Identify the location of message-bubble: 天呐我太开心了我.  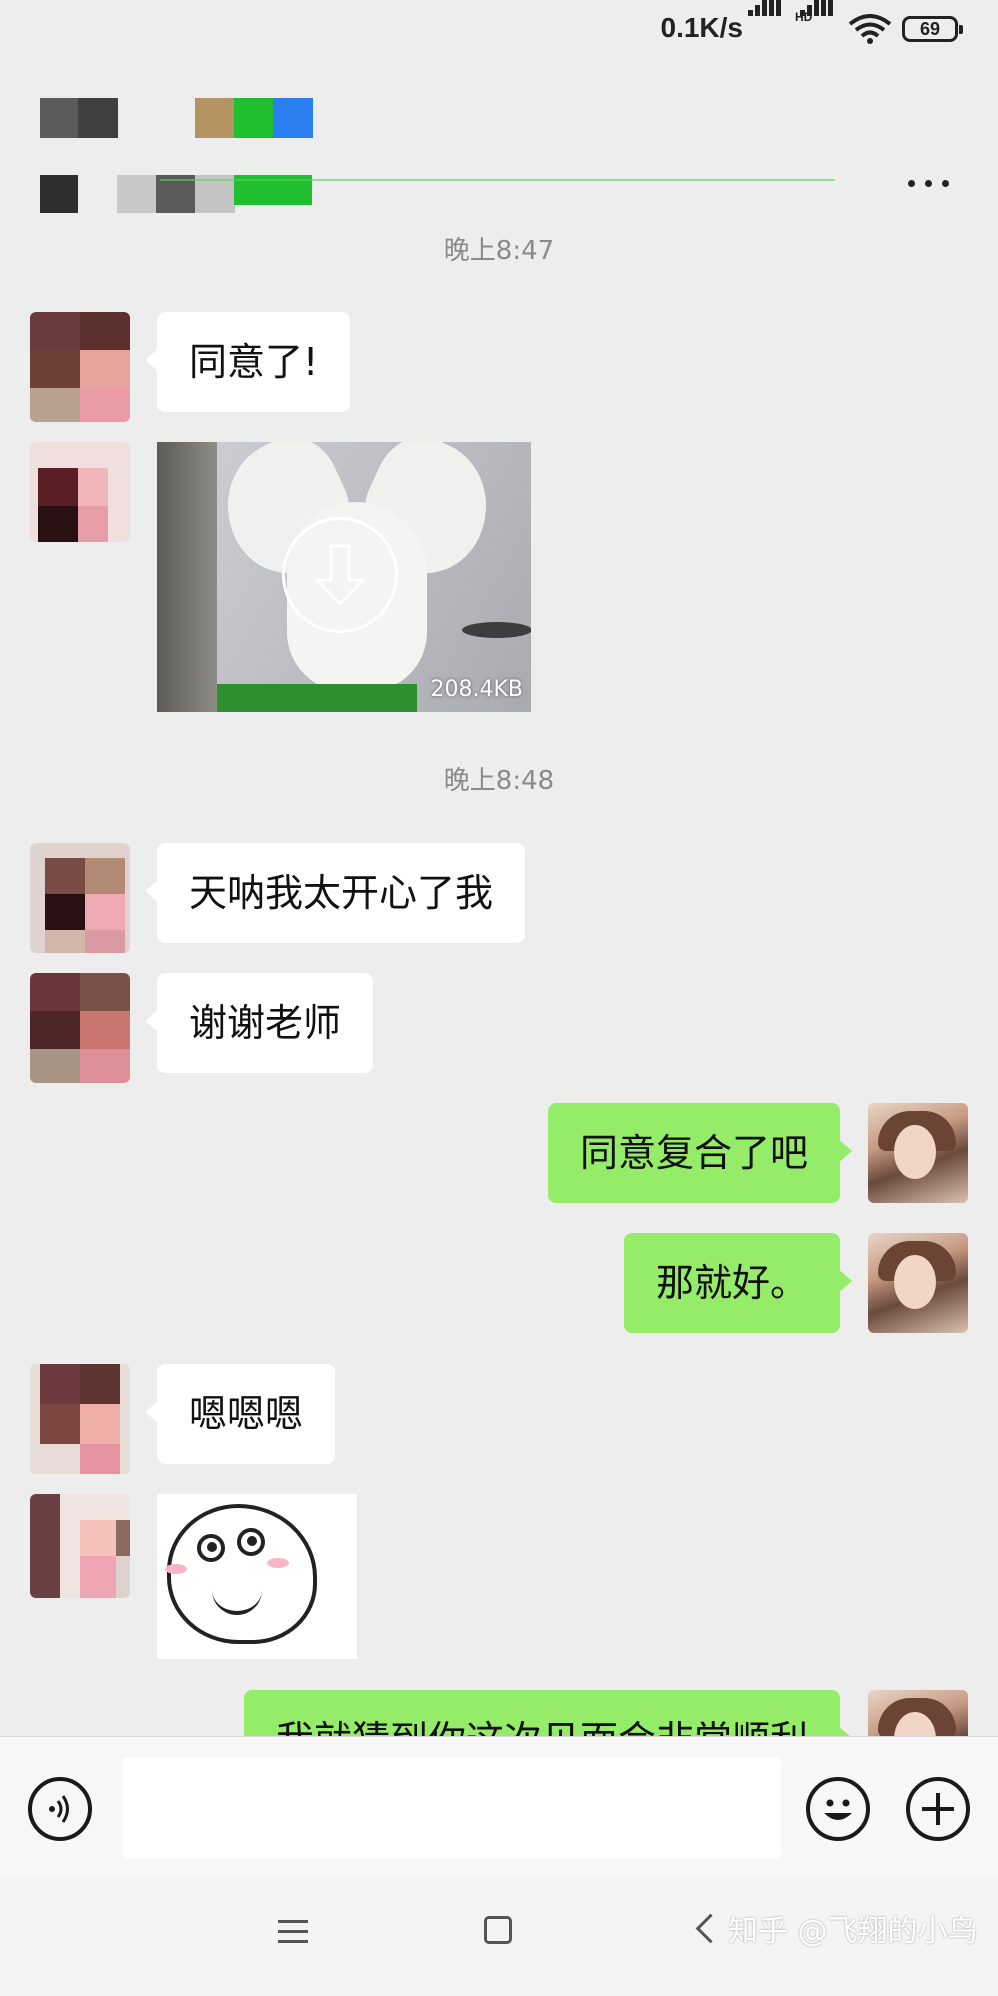
(335, 893).